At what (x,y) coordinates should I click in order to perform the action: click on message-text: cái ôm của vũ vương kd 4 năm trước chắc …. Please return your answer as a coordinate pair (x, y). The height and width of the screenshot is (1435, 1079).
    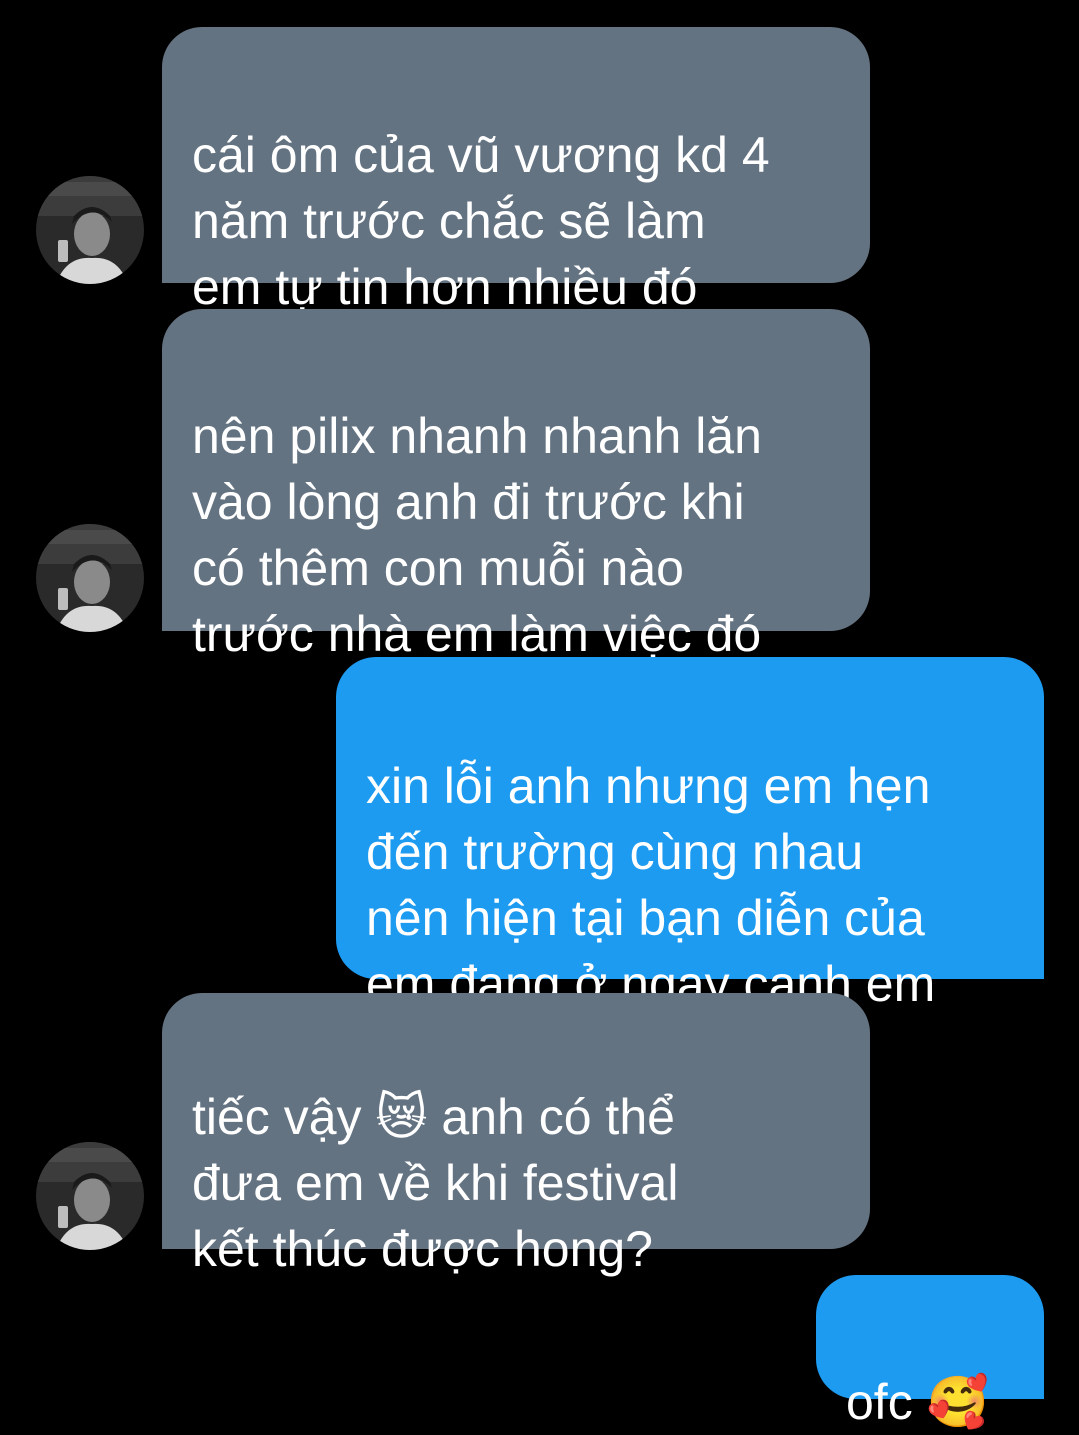
    Looking at the image, I should click on (481, 221).